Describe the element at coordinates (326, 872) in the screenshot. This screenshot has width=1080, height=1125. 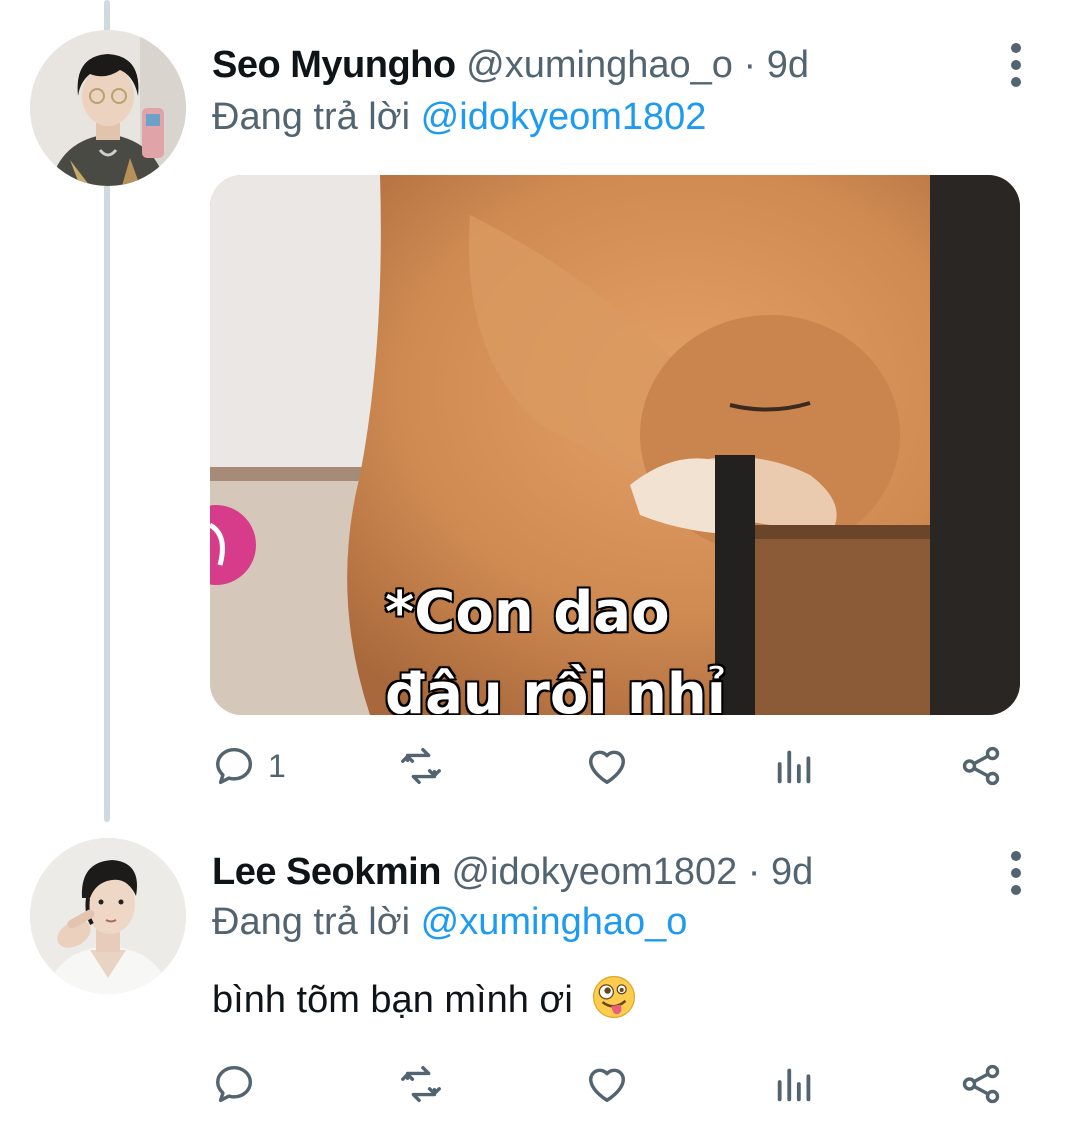
I see `display-name: Lee Seokmin` at that location.